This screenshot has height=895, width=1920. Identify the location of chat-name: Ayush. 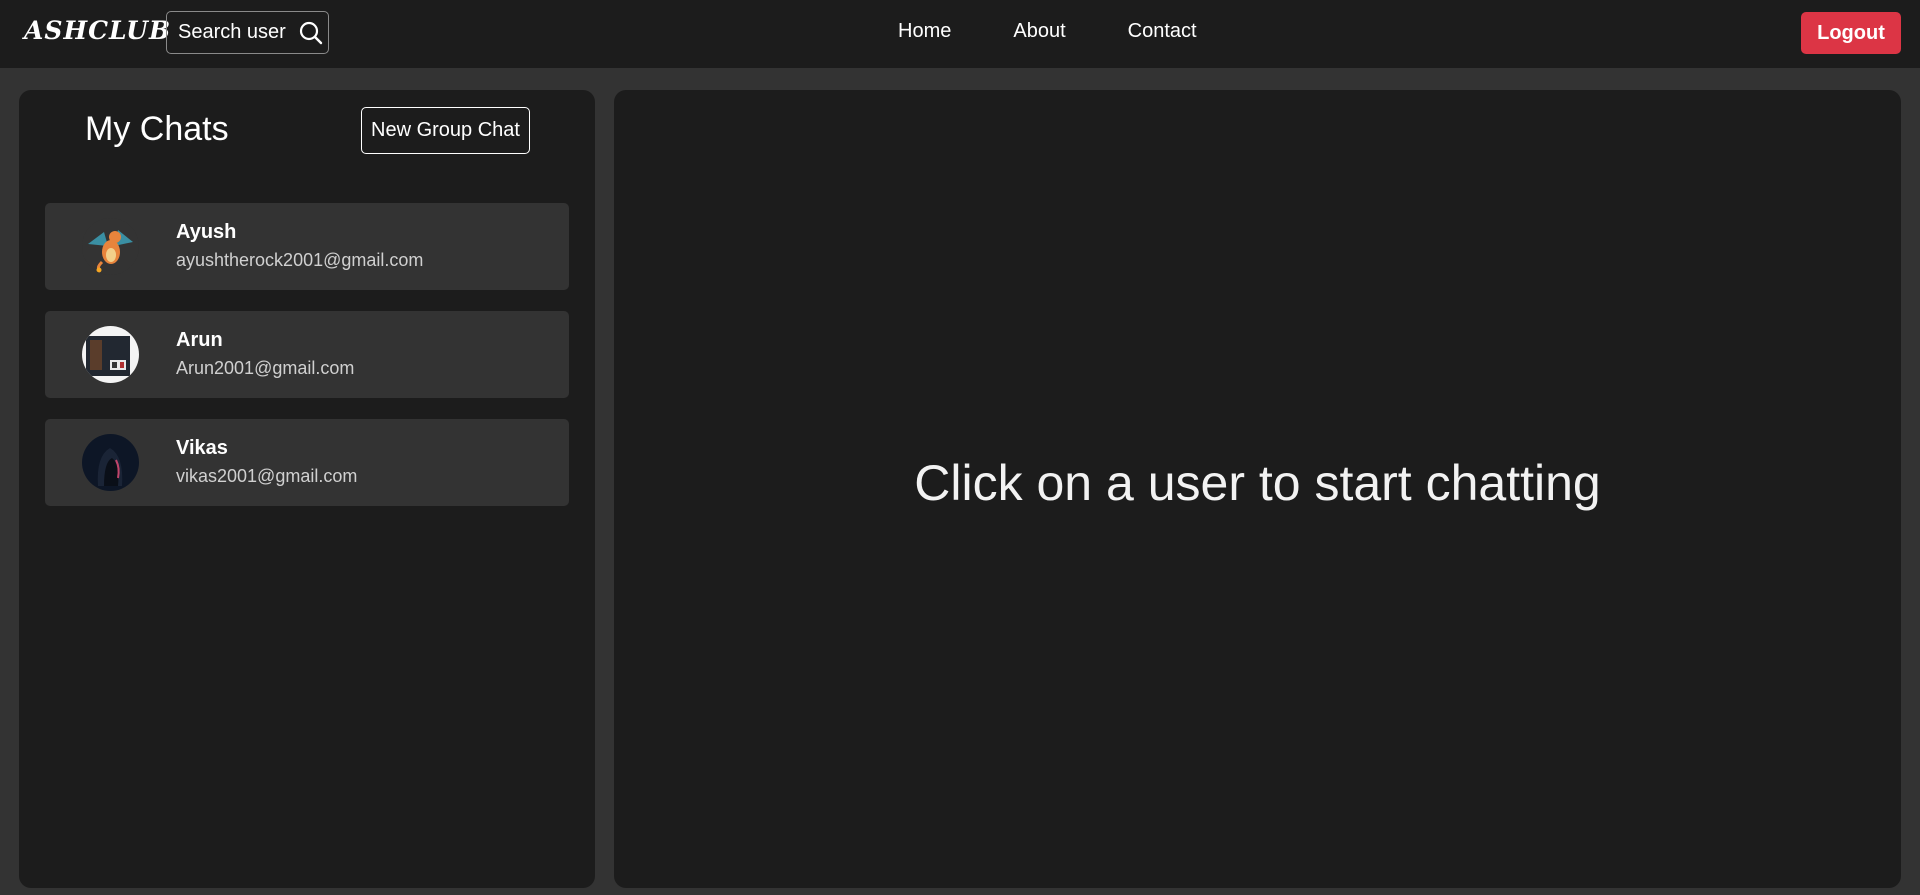
(206, 232).